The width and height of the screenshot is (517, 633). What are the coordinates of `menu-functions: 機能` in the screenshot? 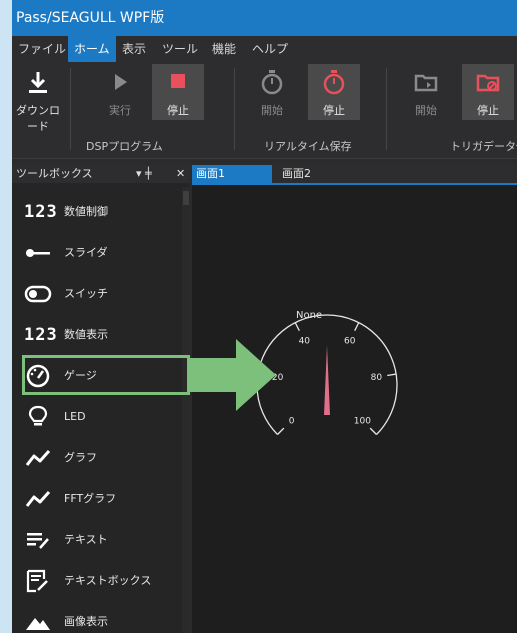 It's located at (224, 49).